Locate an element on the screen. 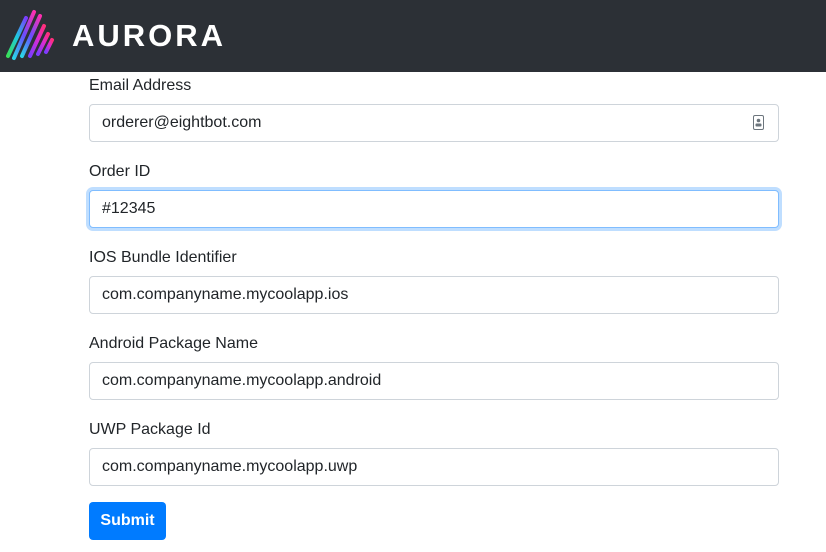 Image resolution: width=826 pixels, height=552 pixels. android-package-value: com.companyname.mycoolapp.android is located at coordinates (242, 380).